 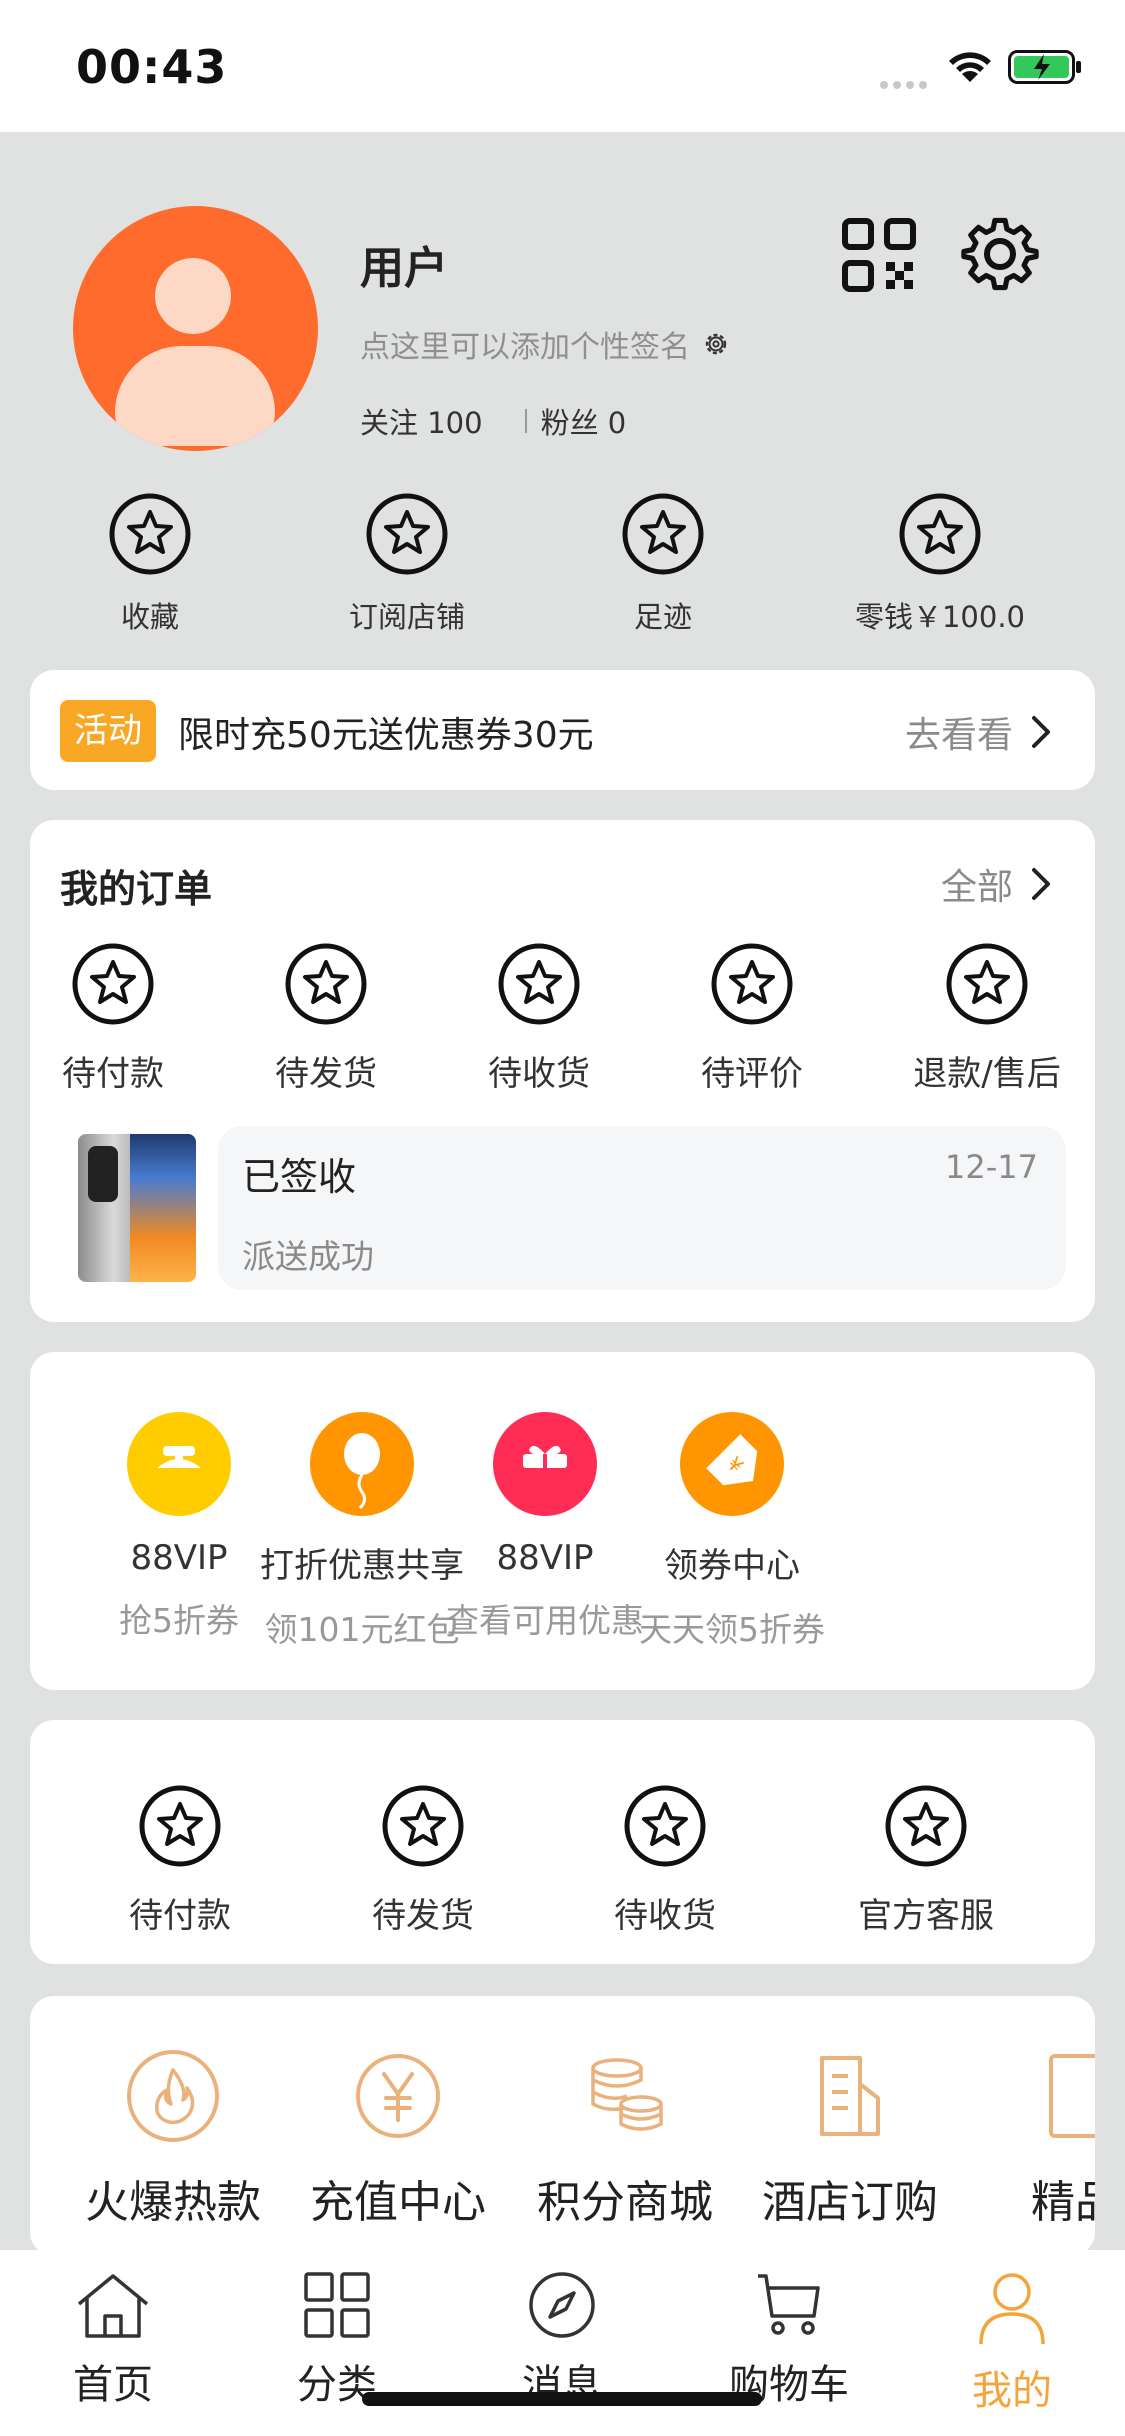 I want to click on compass-icon, so click(x=562, y=2305).